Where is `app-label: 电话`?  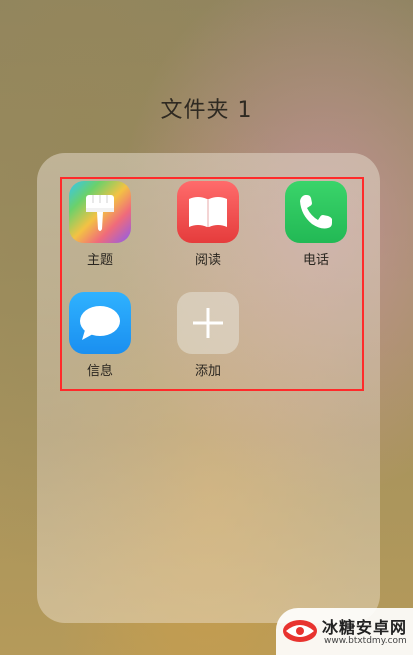 app-label: 电话 is located at coordinates (315, 260).